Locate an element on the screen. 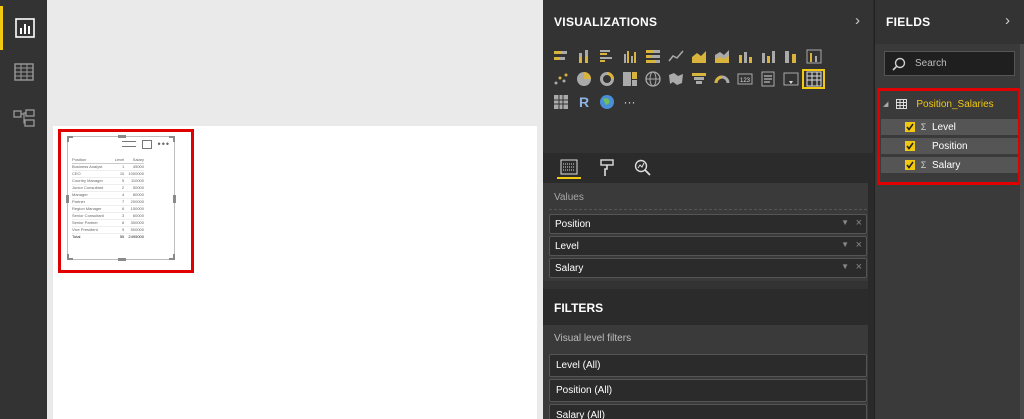  map-icon is located at coordinates (652, 79).